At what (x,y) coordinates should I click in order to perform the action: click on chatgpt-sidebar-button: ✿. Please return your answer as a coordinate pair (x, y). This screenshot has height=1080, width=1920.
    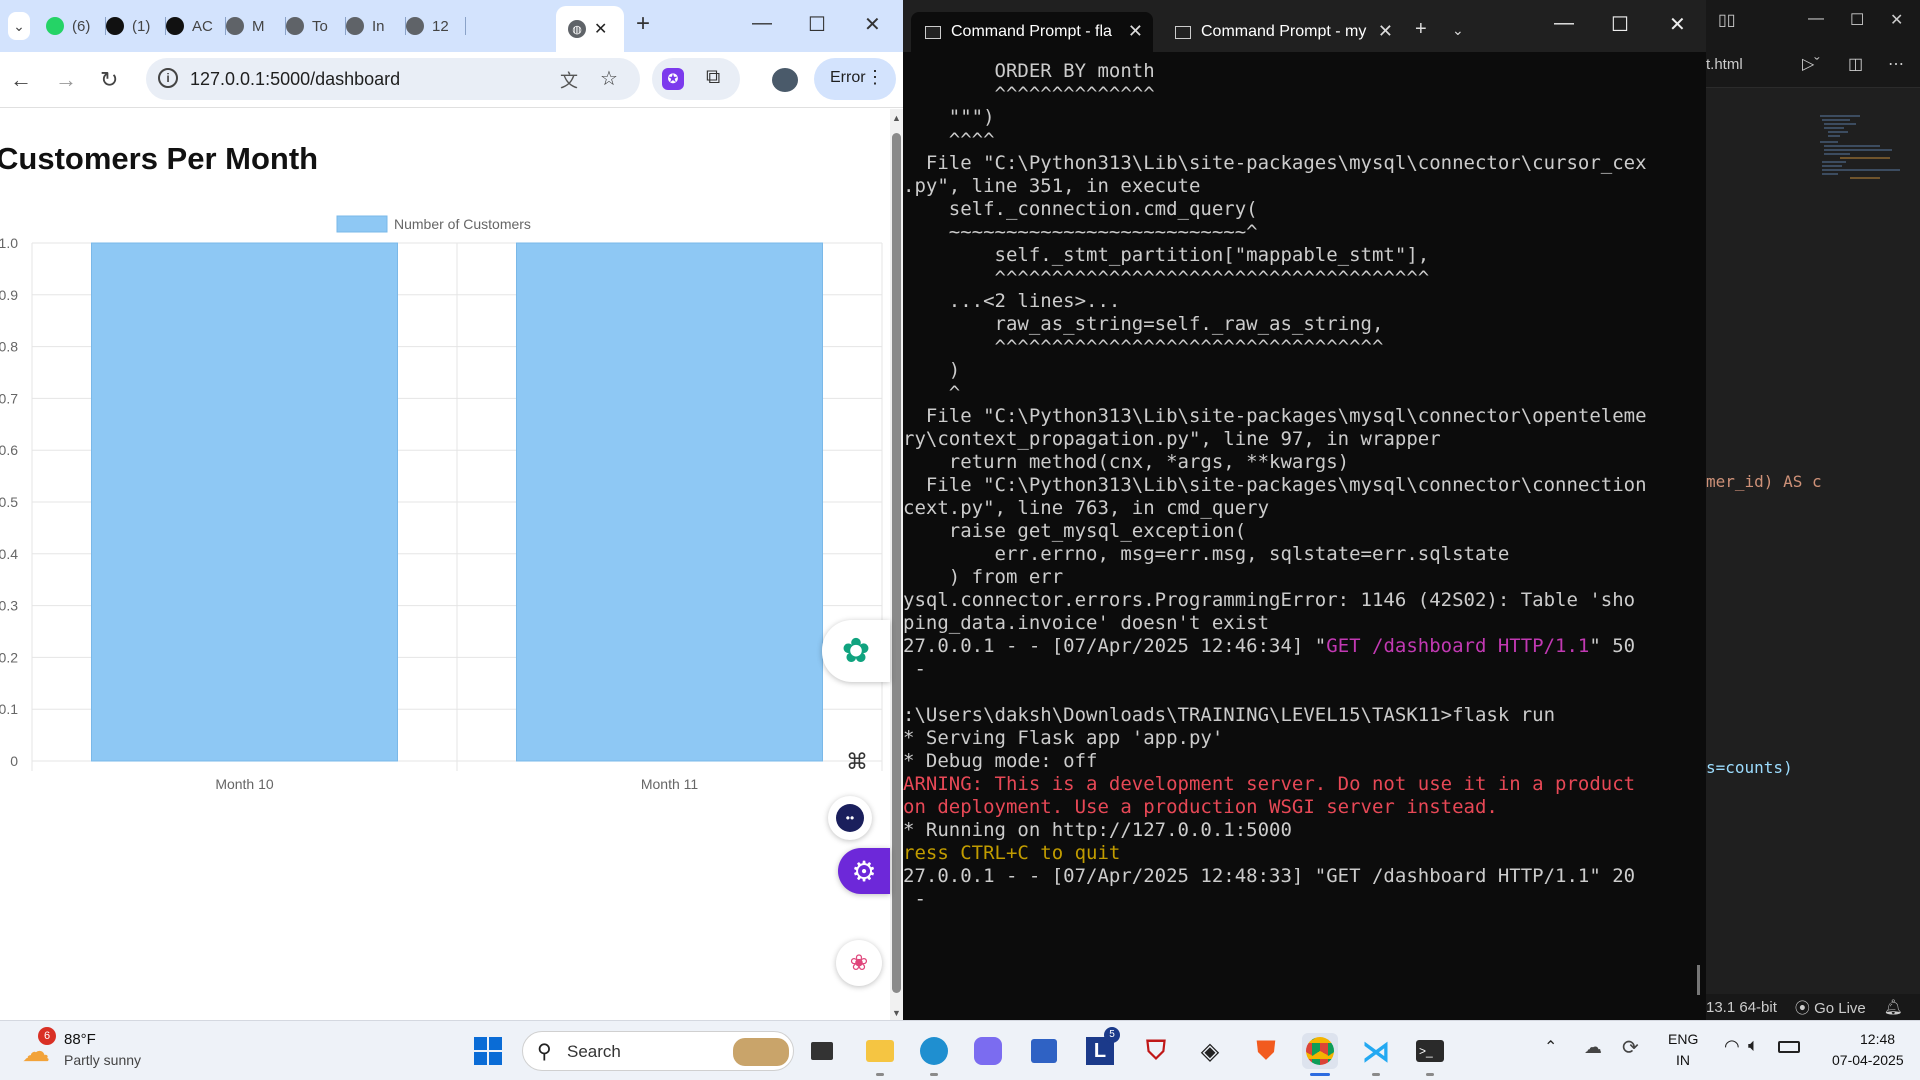
    Looking at the image, I should click on (856, 651).